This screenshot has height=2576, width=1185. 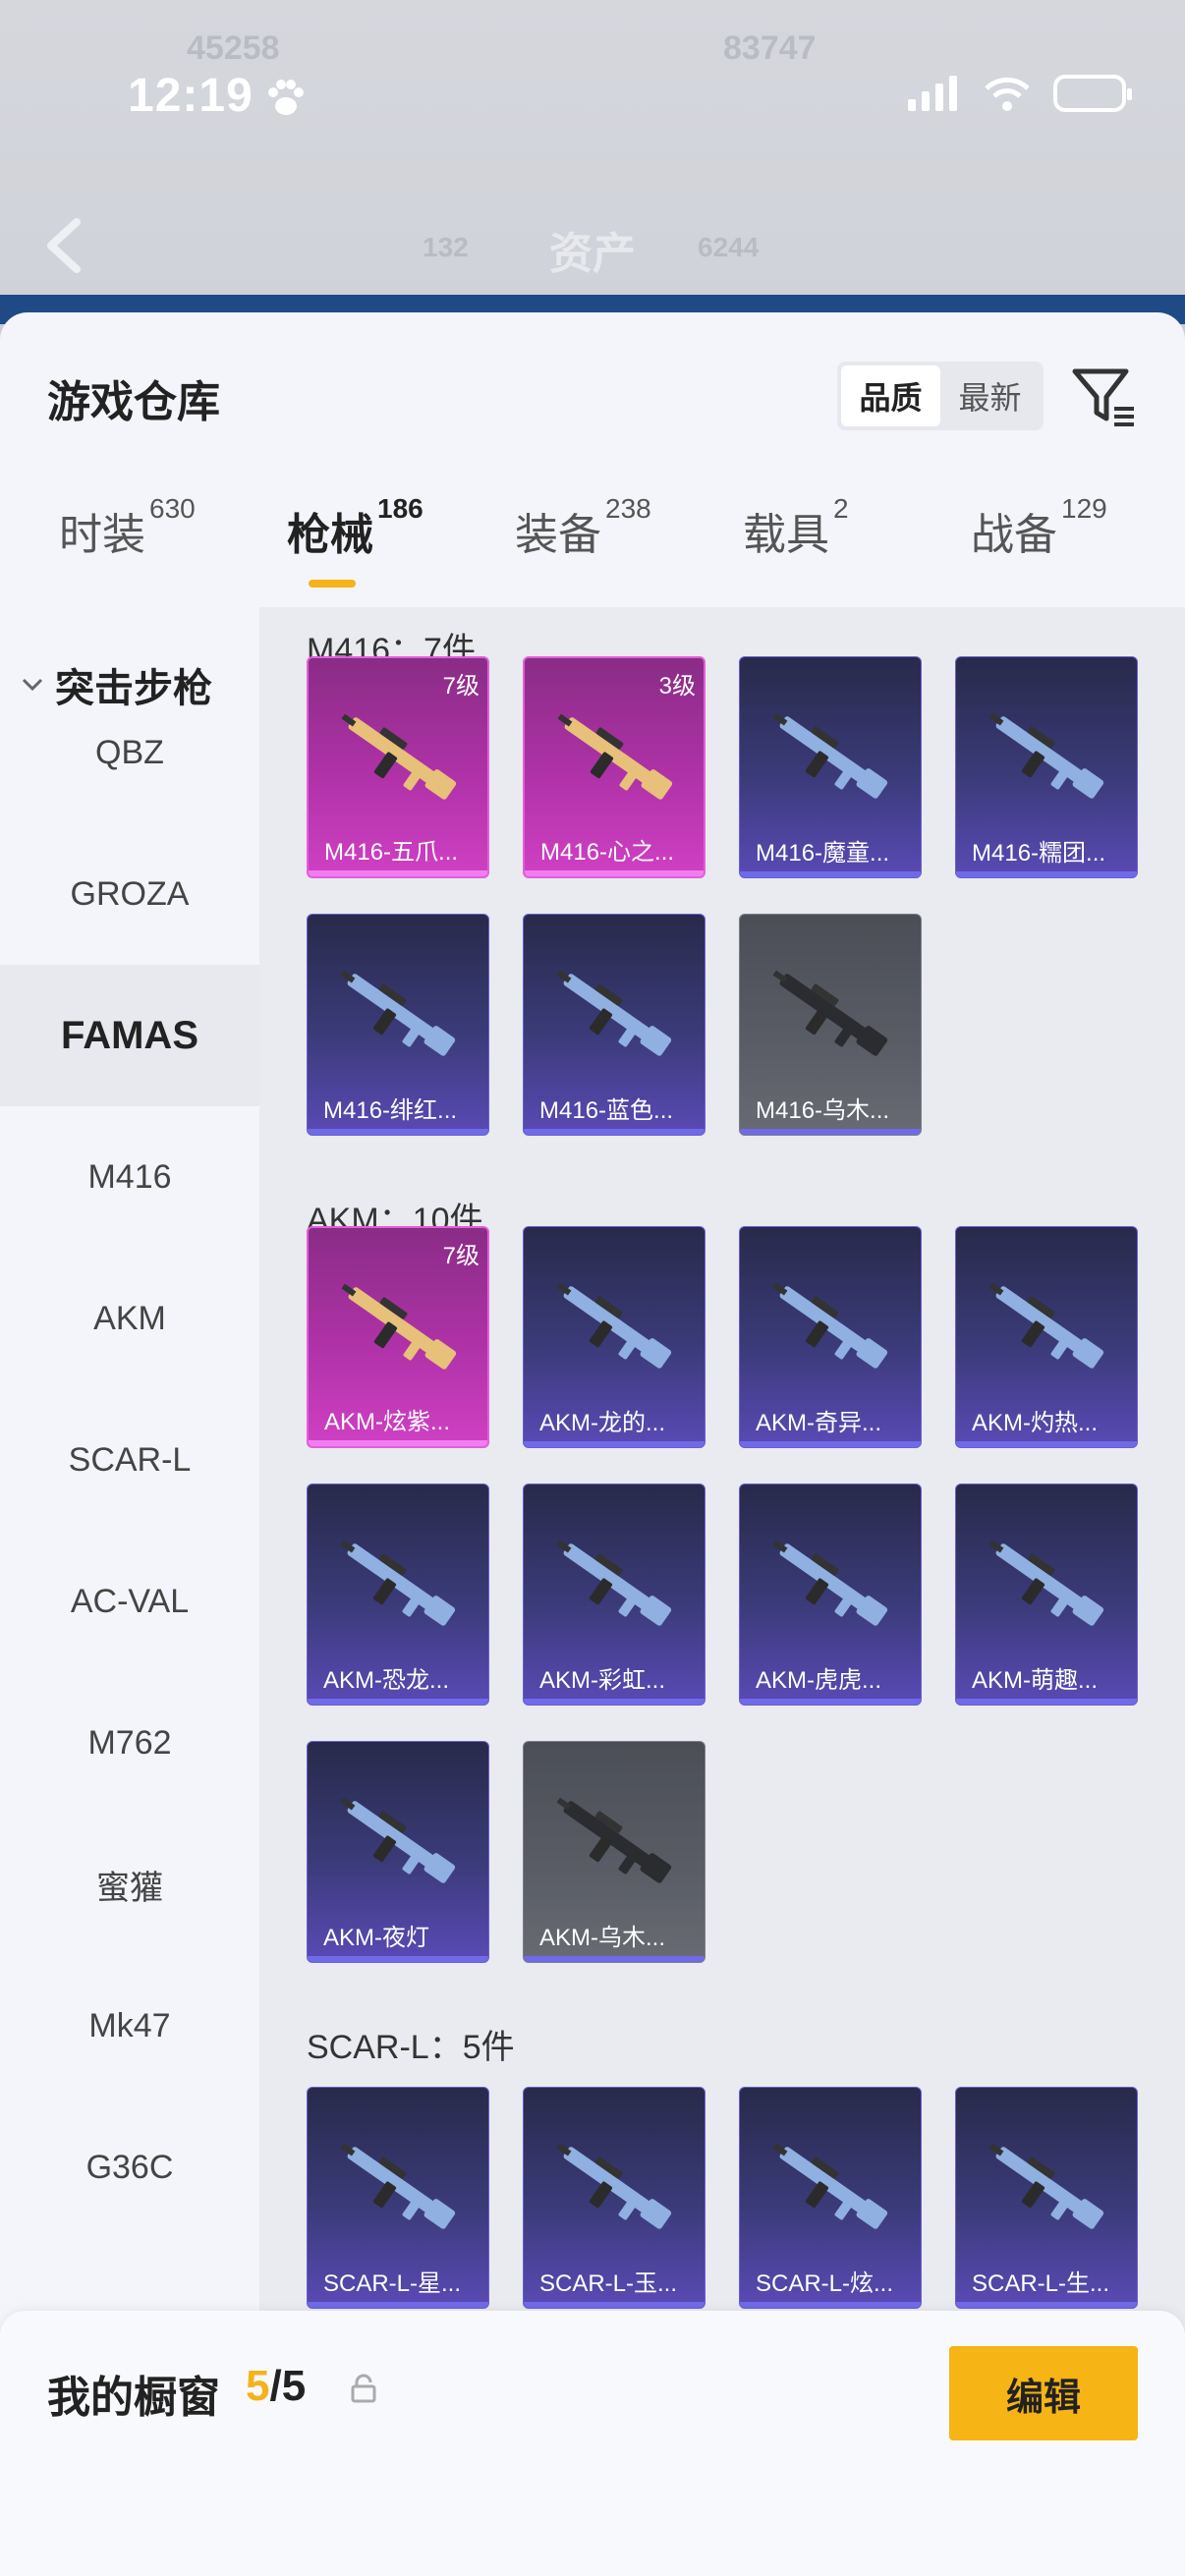 I want to click on tab-count: 238, so click(x=628, y=508).